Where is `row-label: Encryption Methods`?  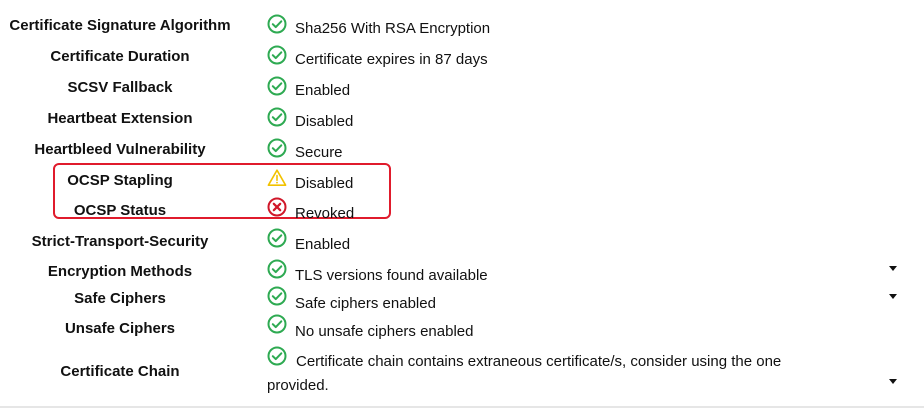
row-label: Encryption Methods is located at coordinates (120, 271).